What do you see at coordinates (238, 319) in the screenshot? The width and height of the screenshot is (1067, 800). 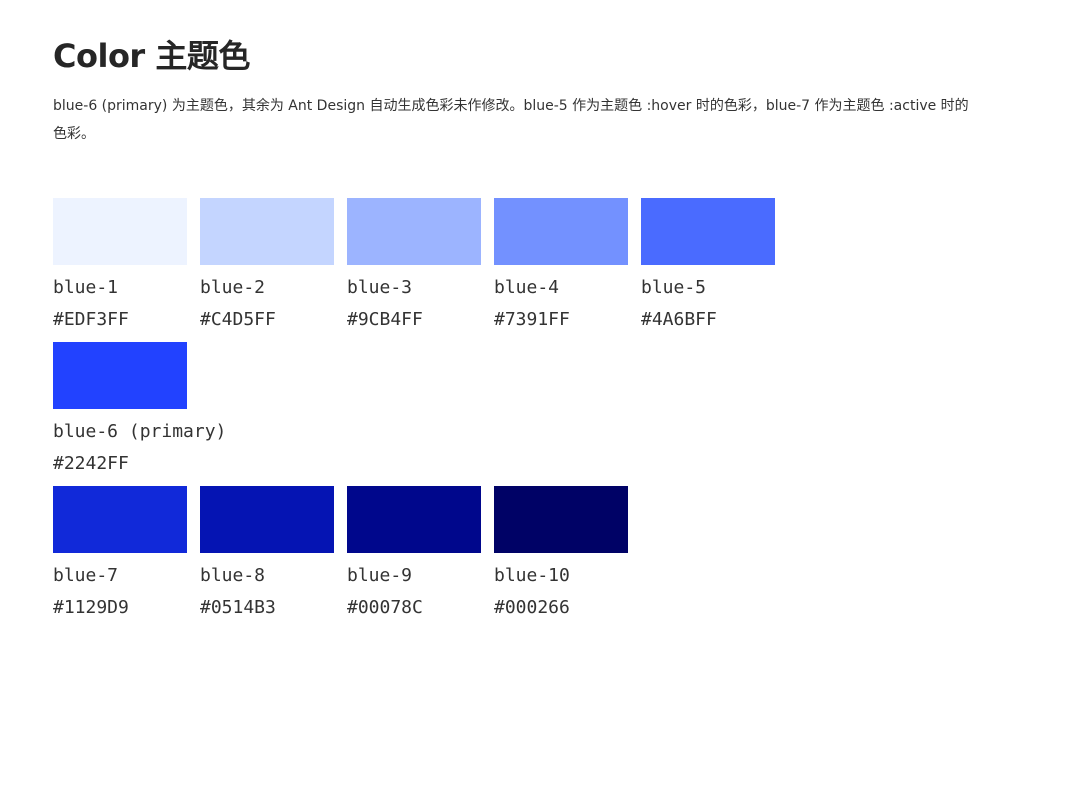 I see `color-hex: #C4D5FF` at bounding box center [238, 319].